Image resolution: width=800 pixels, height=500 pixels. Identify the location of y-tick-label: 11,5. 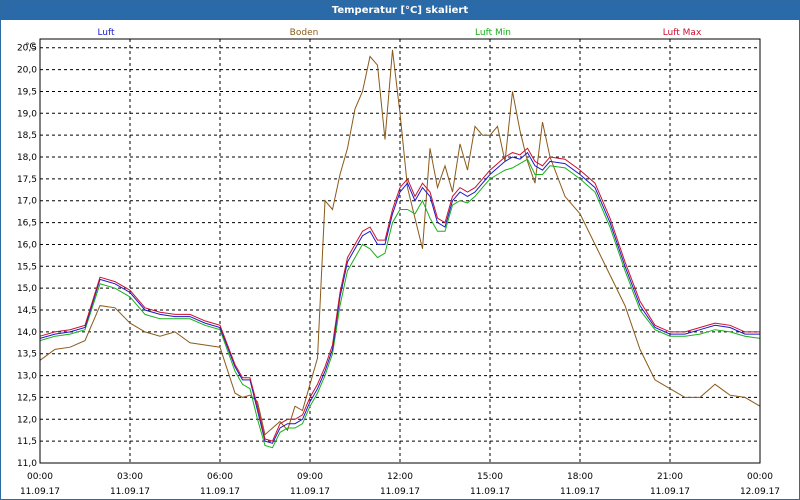
(27, 442).